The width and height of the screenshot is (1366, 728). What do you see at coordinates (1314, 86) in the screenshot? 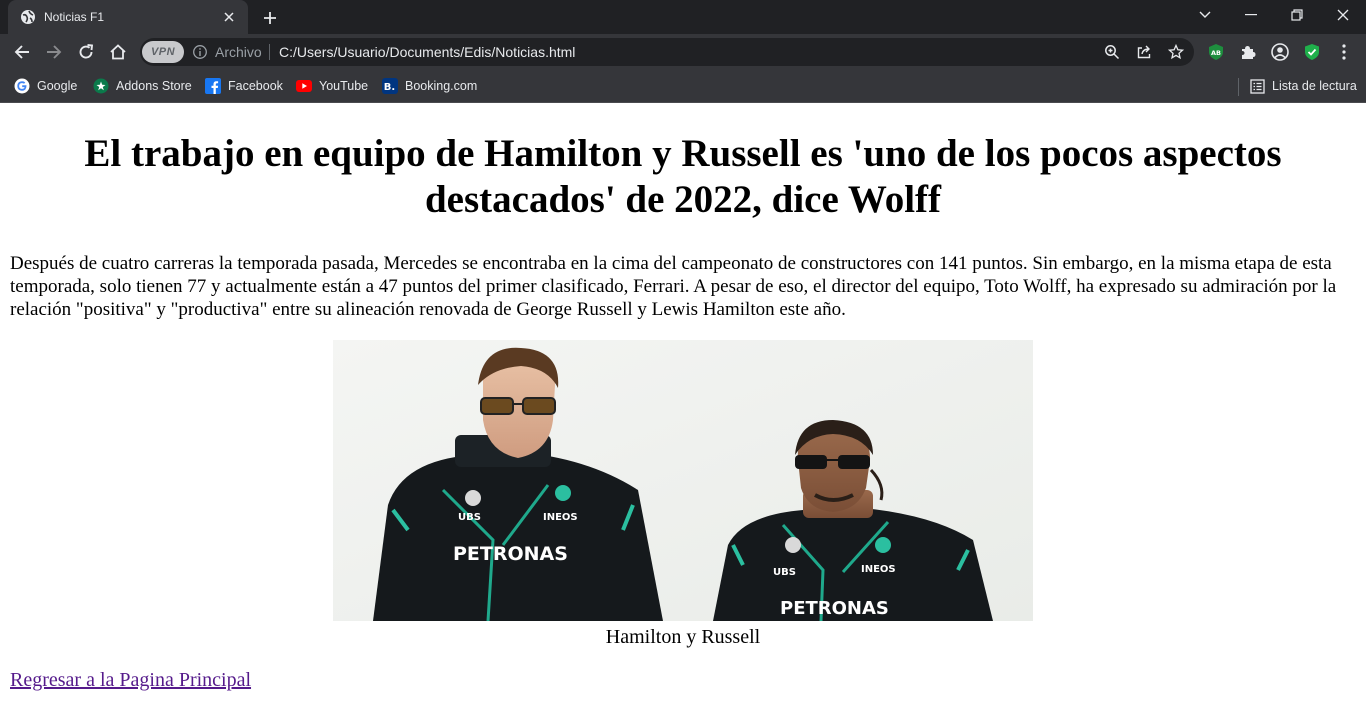
I see `reading-list-label: Lista de lectura` at bounding box center [1314, 86].